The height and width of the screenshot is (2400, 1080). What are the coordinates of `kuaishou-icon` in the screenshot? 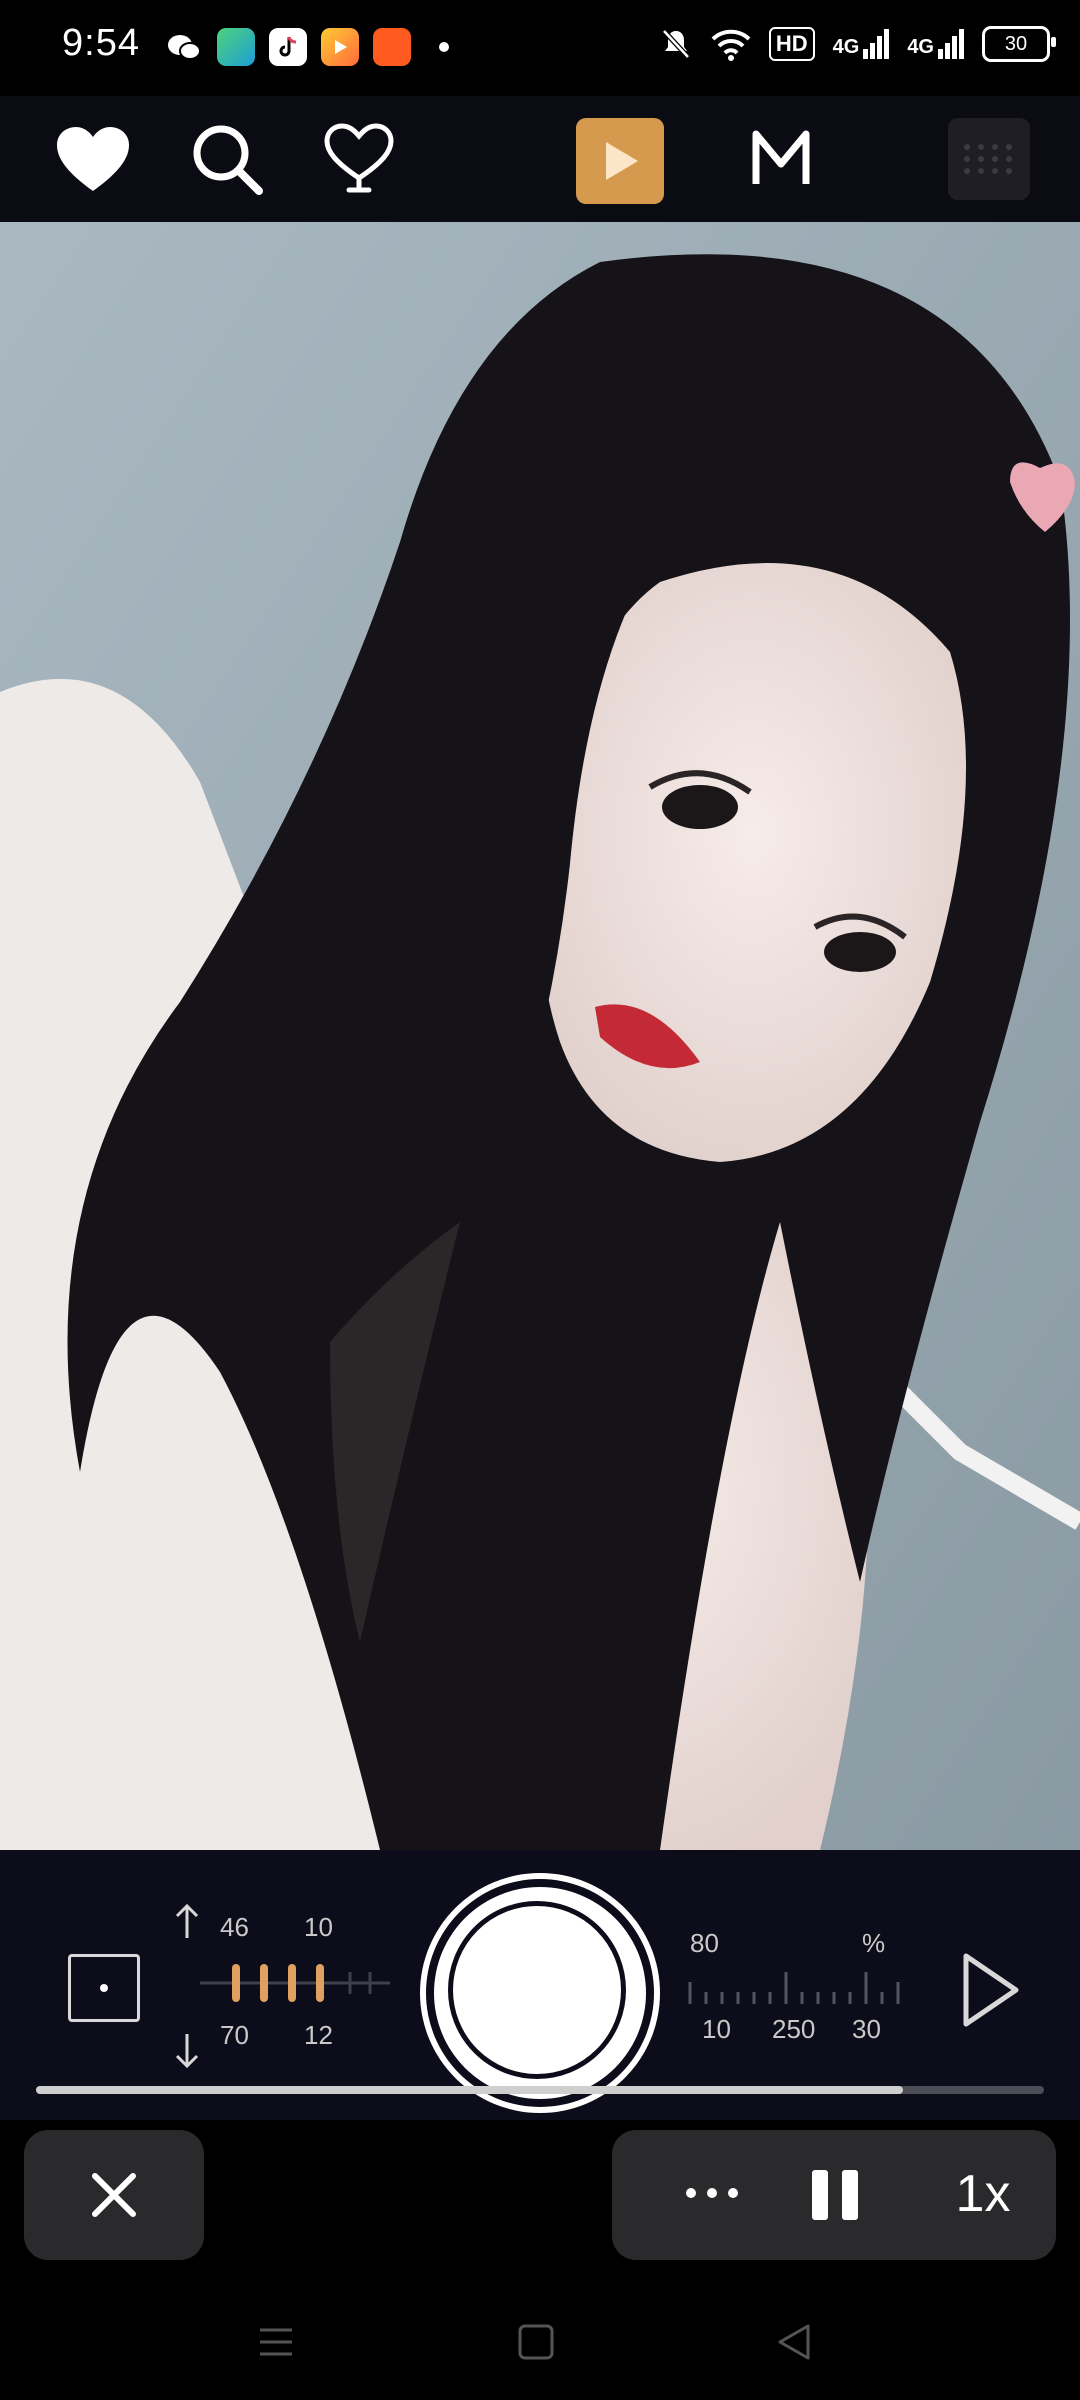 It's located at (392, 47).